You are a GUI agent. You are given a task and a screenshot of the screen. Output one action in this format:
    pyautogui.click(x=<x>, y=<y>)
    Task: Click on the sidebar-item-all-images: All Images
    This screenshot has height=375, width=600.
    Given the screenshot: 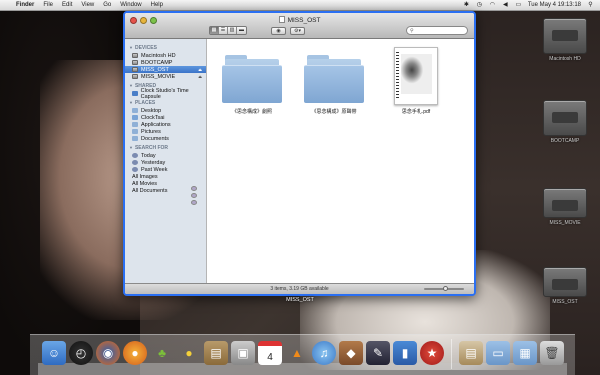 What is the action you would take?
    pyautogui.click(x=165, y=182)
    